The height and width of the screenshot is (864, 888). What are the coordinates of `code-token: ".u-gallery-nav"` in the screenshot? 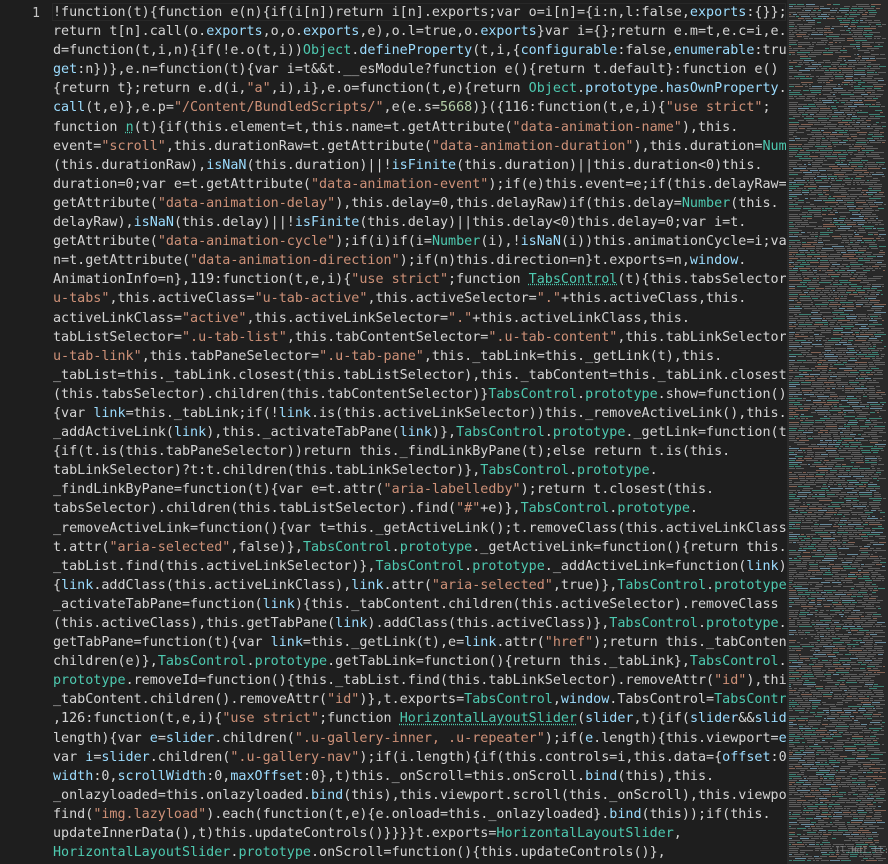 It's located at (295, 757).